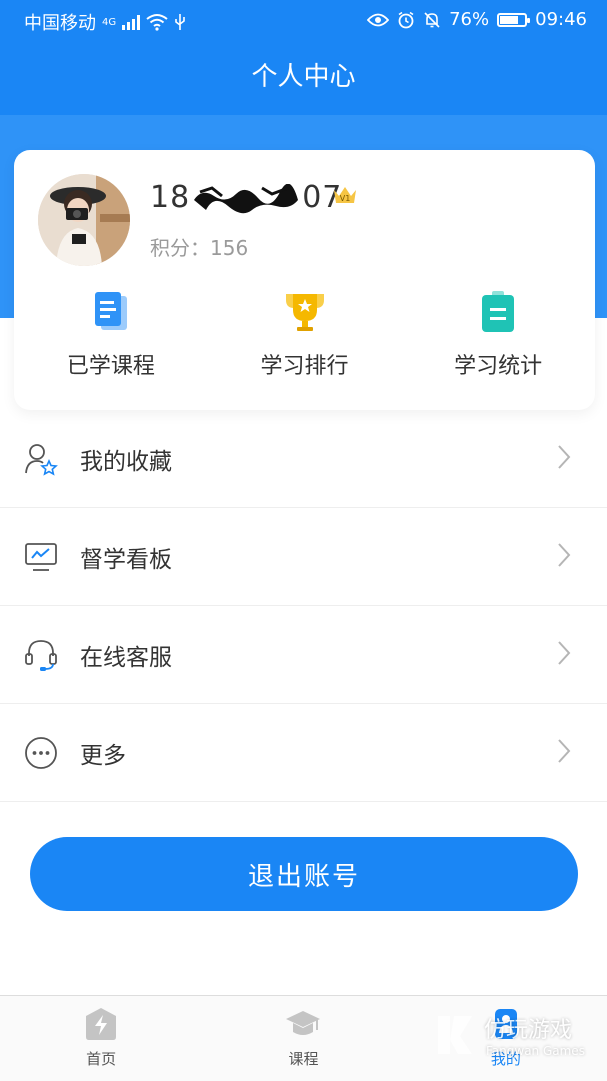 This screenshot has width=607, height=1081. What do you see at coordinates (561, 19) in the screenshot?
I see `clock: 09:46` at bounding box center [561, 19].